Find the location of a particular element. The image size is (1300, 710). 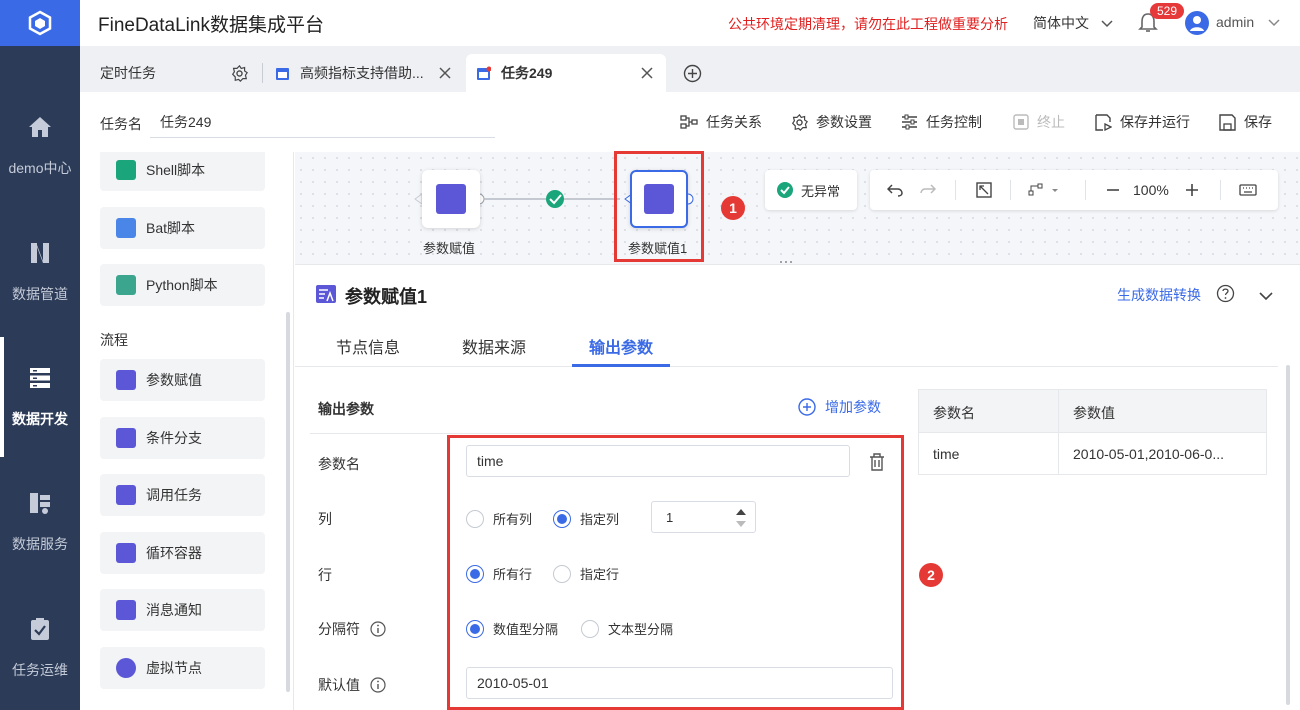

layout-icon is located at coordinates (1043, 190).